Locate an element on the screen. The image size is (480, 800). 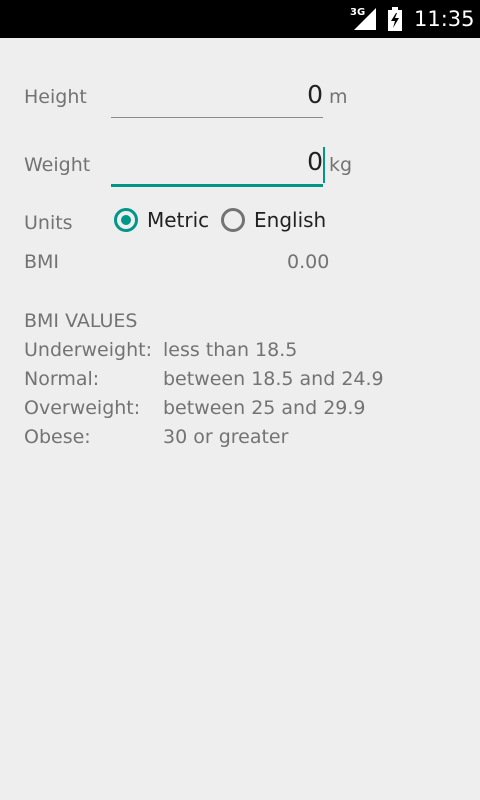
height-input-underline is located at coordinates (217, 117).